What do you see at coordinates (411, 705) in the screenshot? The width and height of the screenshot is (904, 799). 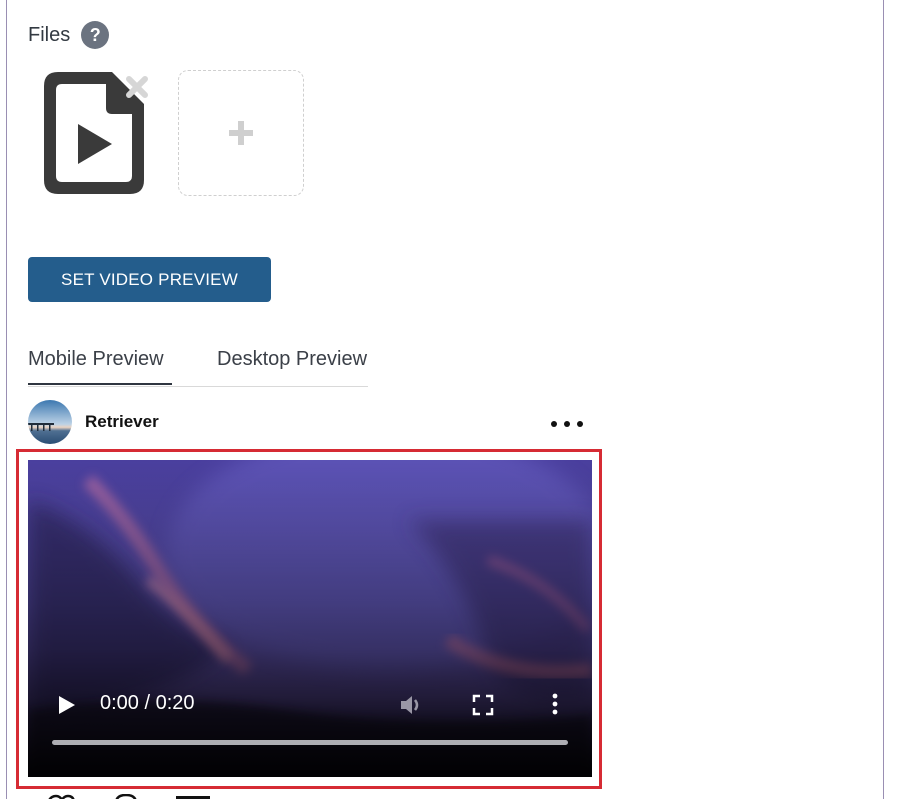 I see `volume-icon` at bounding box center [411, 705].